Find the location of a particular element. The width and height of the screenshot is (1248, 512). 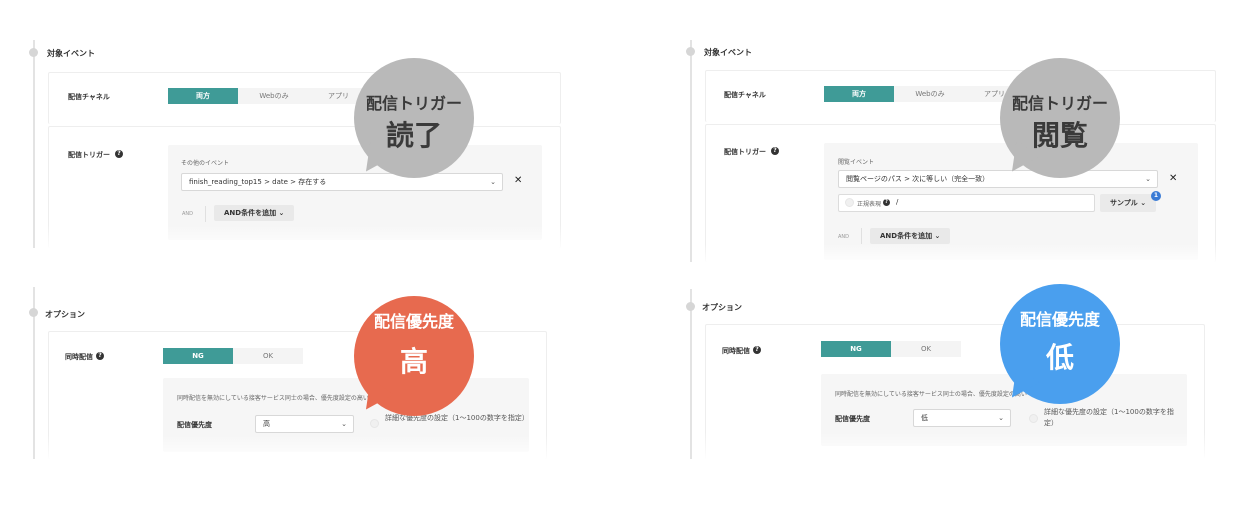

concurrent-note: 同時配信を無効にしている接客サービス同士の場合、優先度設定の高い is located at coordinates (931, 394).